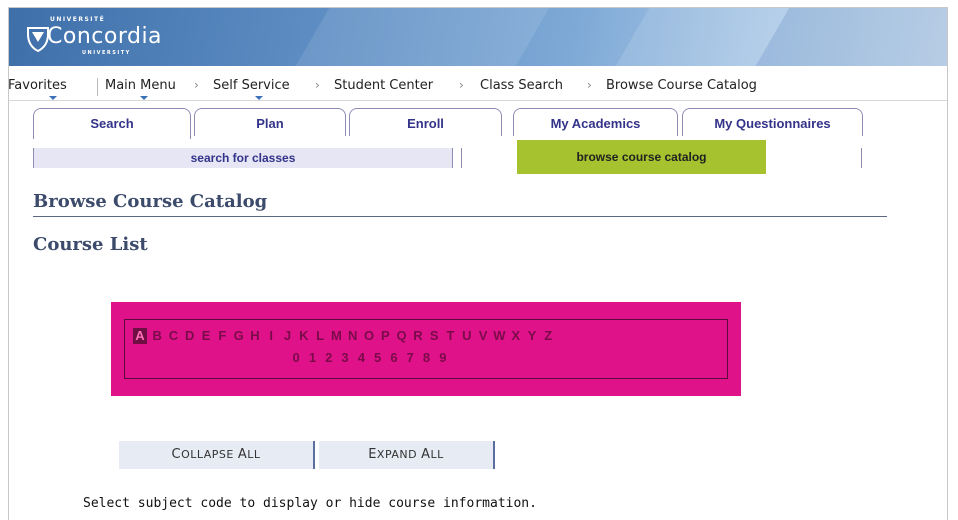 The width and height of the screenshot is (958, 520). What do you see at coordinates (681, 85) in the screenshot?
I see `nav-browse-course-catalog: Browse Course Catalog` at bounding box center [681, 85].